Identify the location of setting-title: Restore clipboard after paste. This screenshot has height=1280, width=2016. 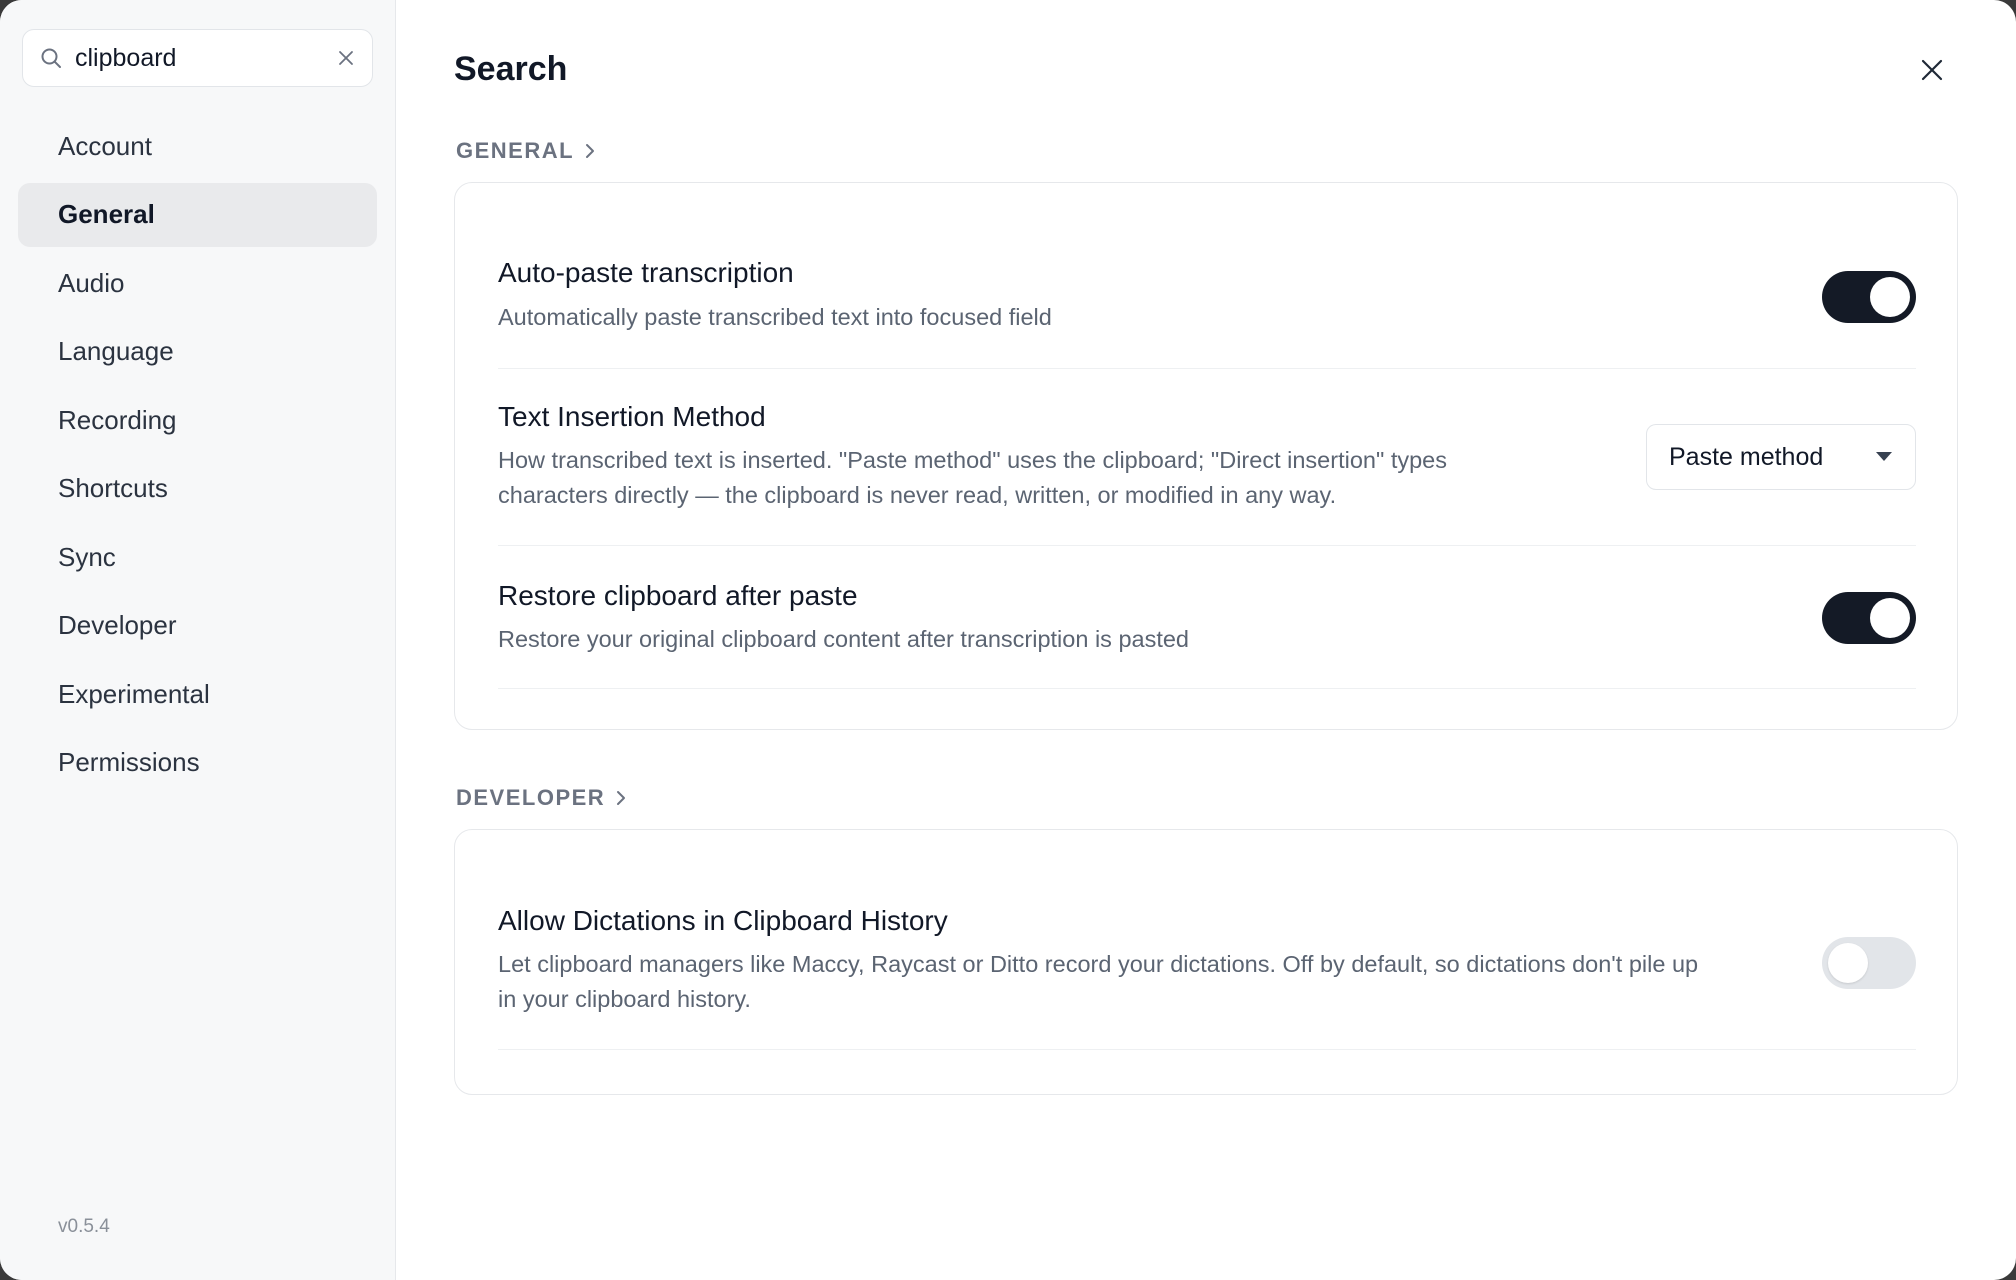
(678, 595).